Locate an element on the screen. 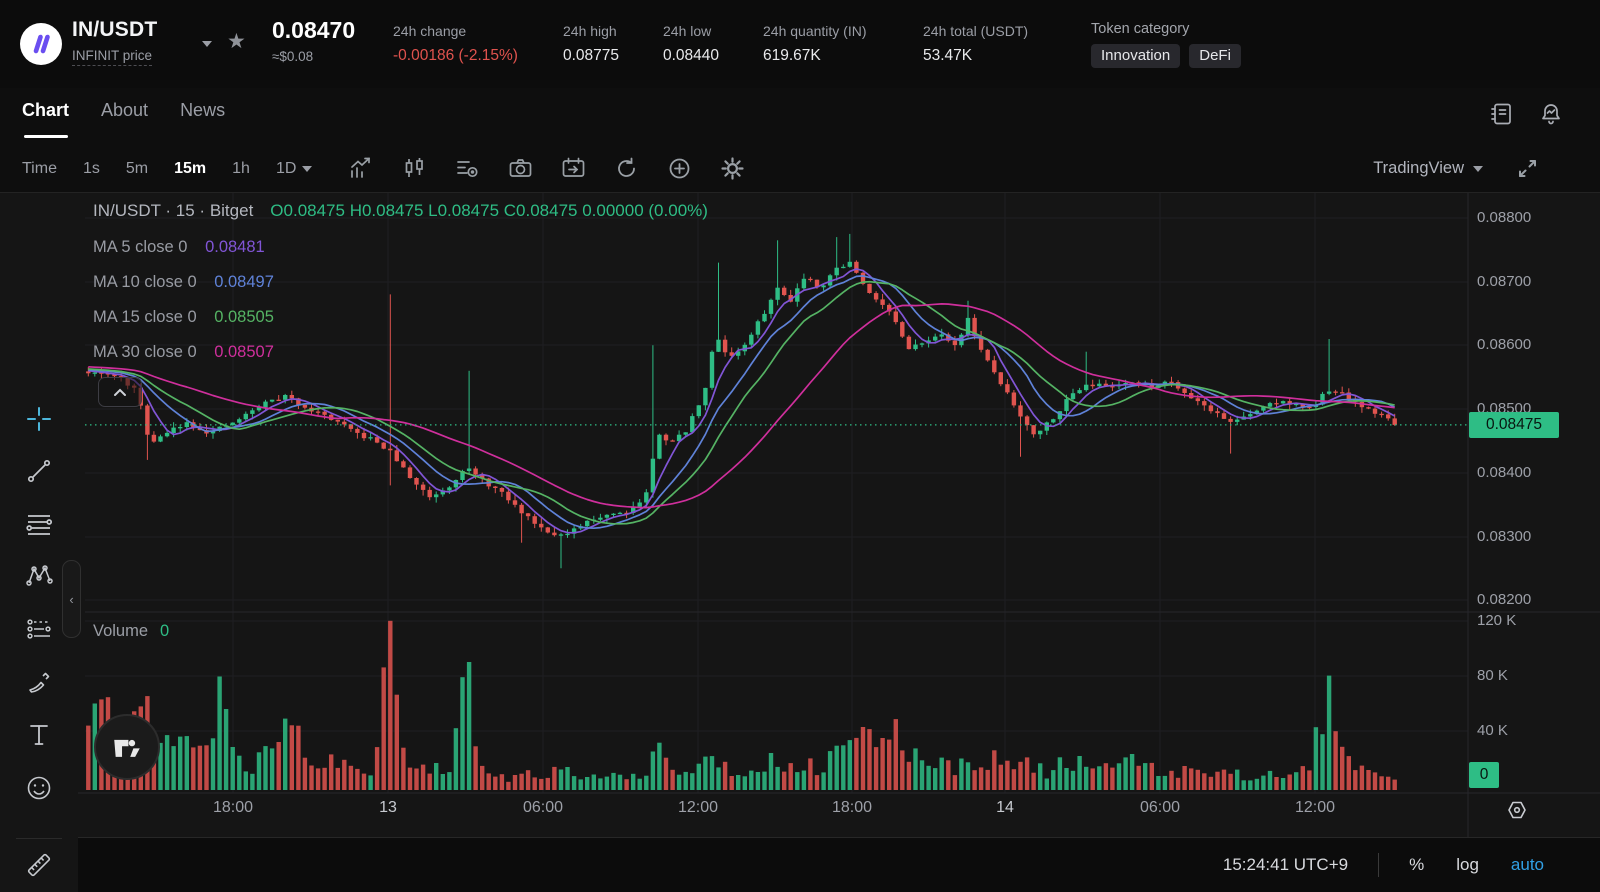  token-category-label: Token category is located at coordinates (1140, 29).